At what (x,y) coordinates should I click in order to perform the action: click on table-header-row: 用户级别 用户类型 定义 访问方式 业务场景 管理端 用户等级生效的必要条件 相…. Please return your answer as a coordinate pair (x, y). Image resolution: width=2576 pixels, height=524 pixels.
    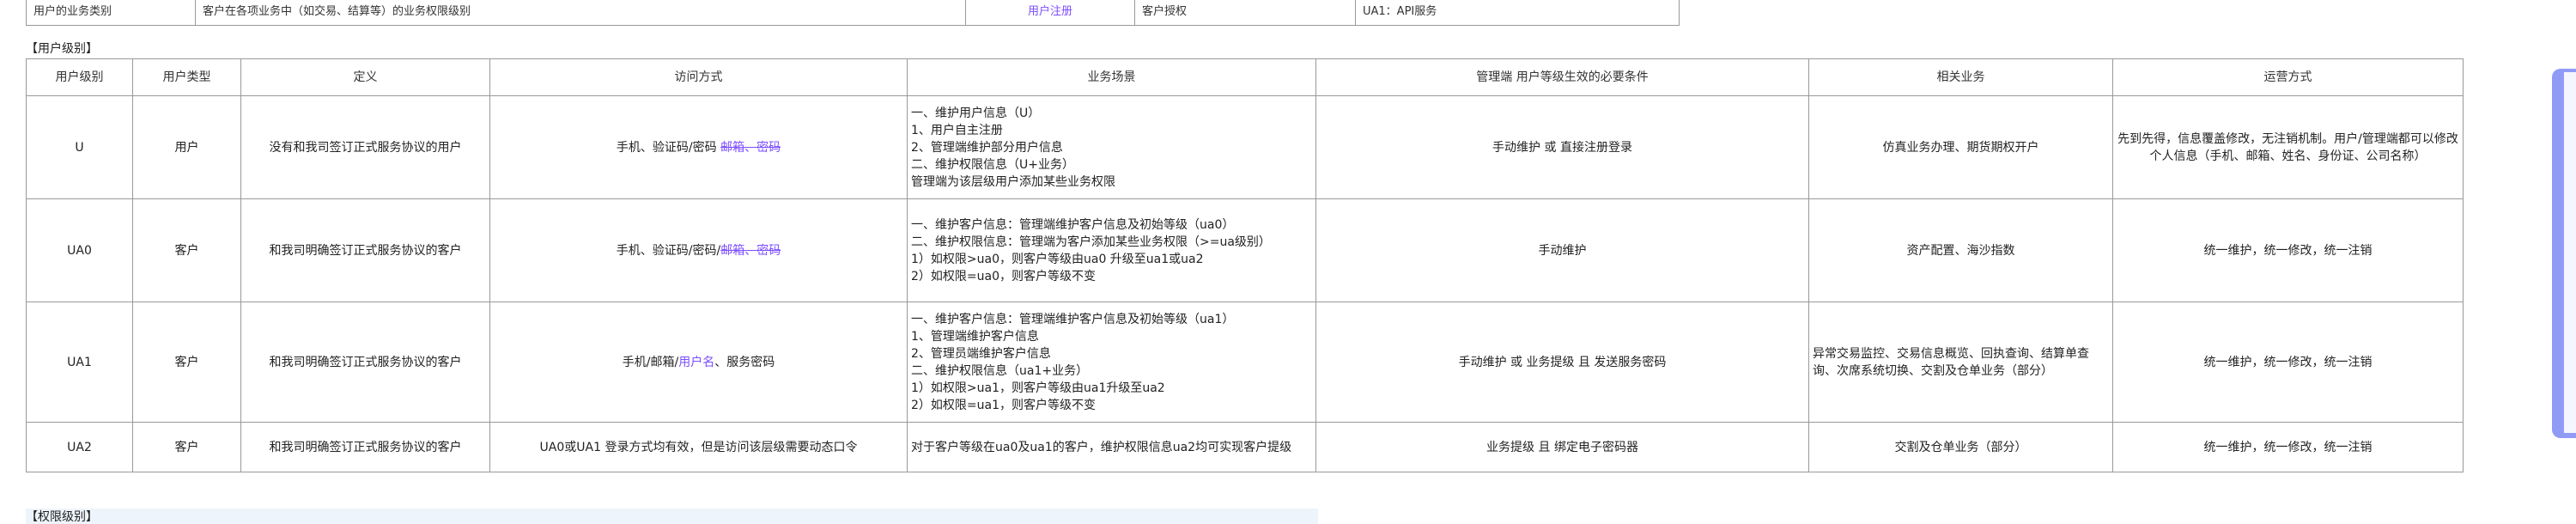
    Looking at the image, I should click on (1245, 77).